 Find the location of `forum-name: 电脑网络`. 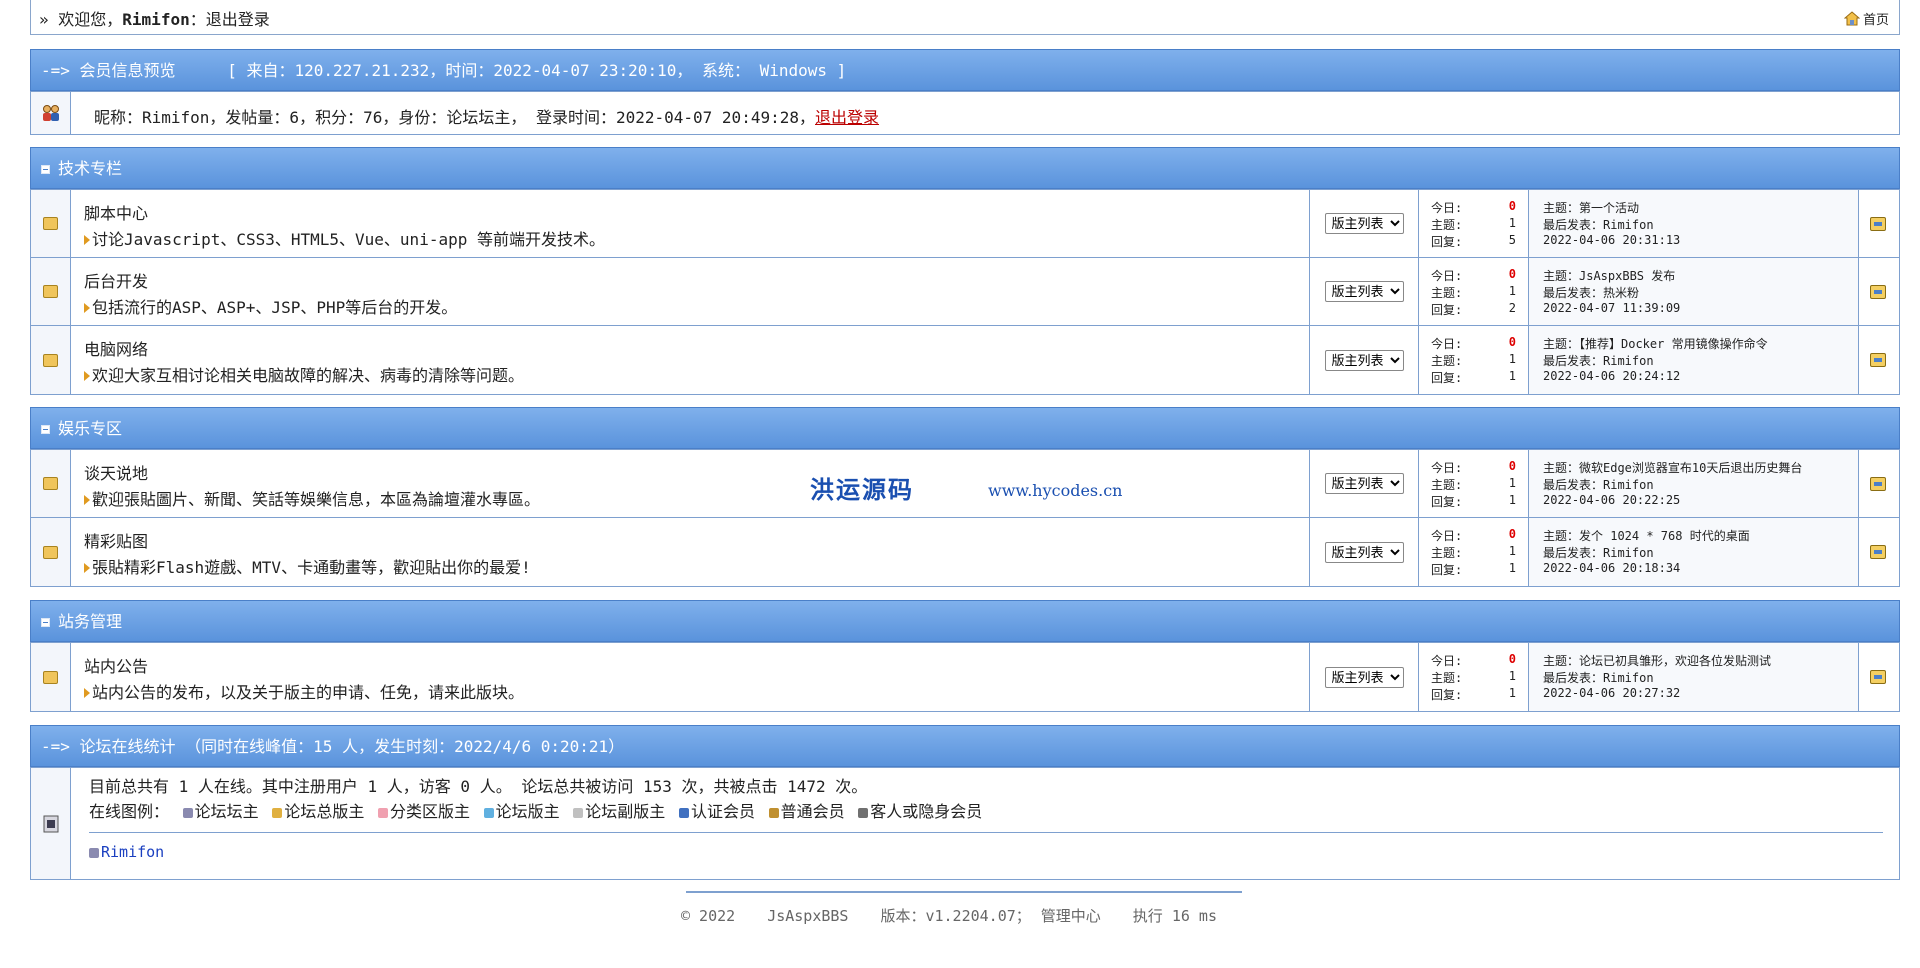

forum-name: 电脑网络 is located at coordinates (116, 348).